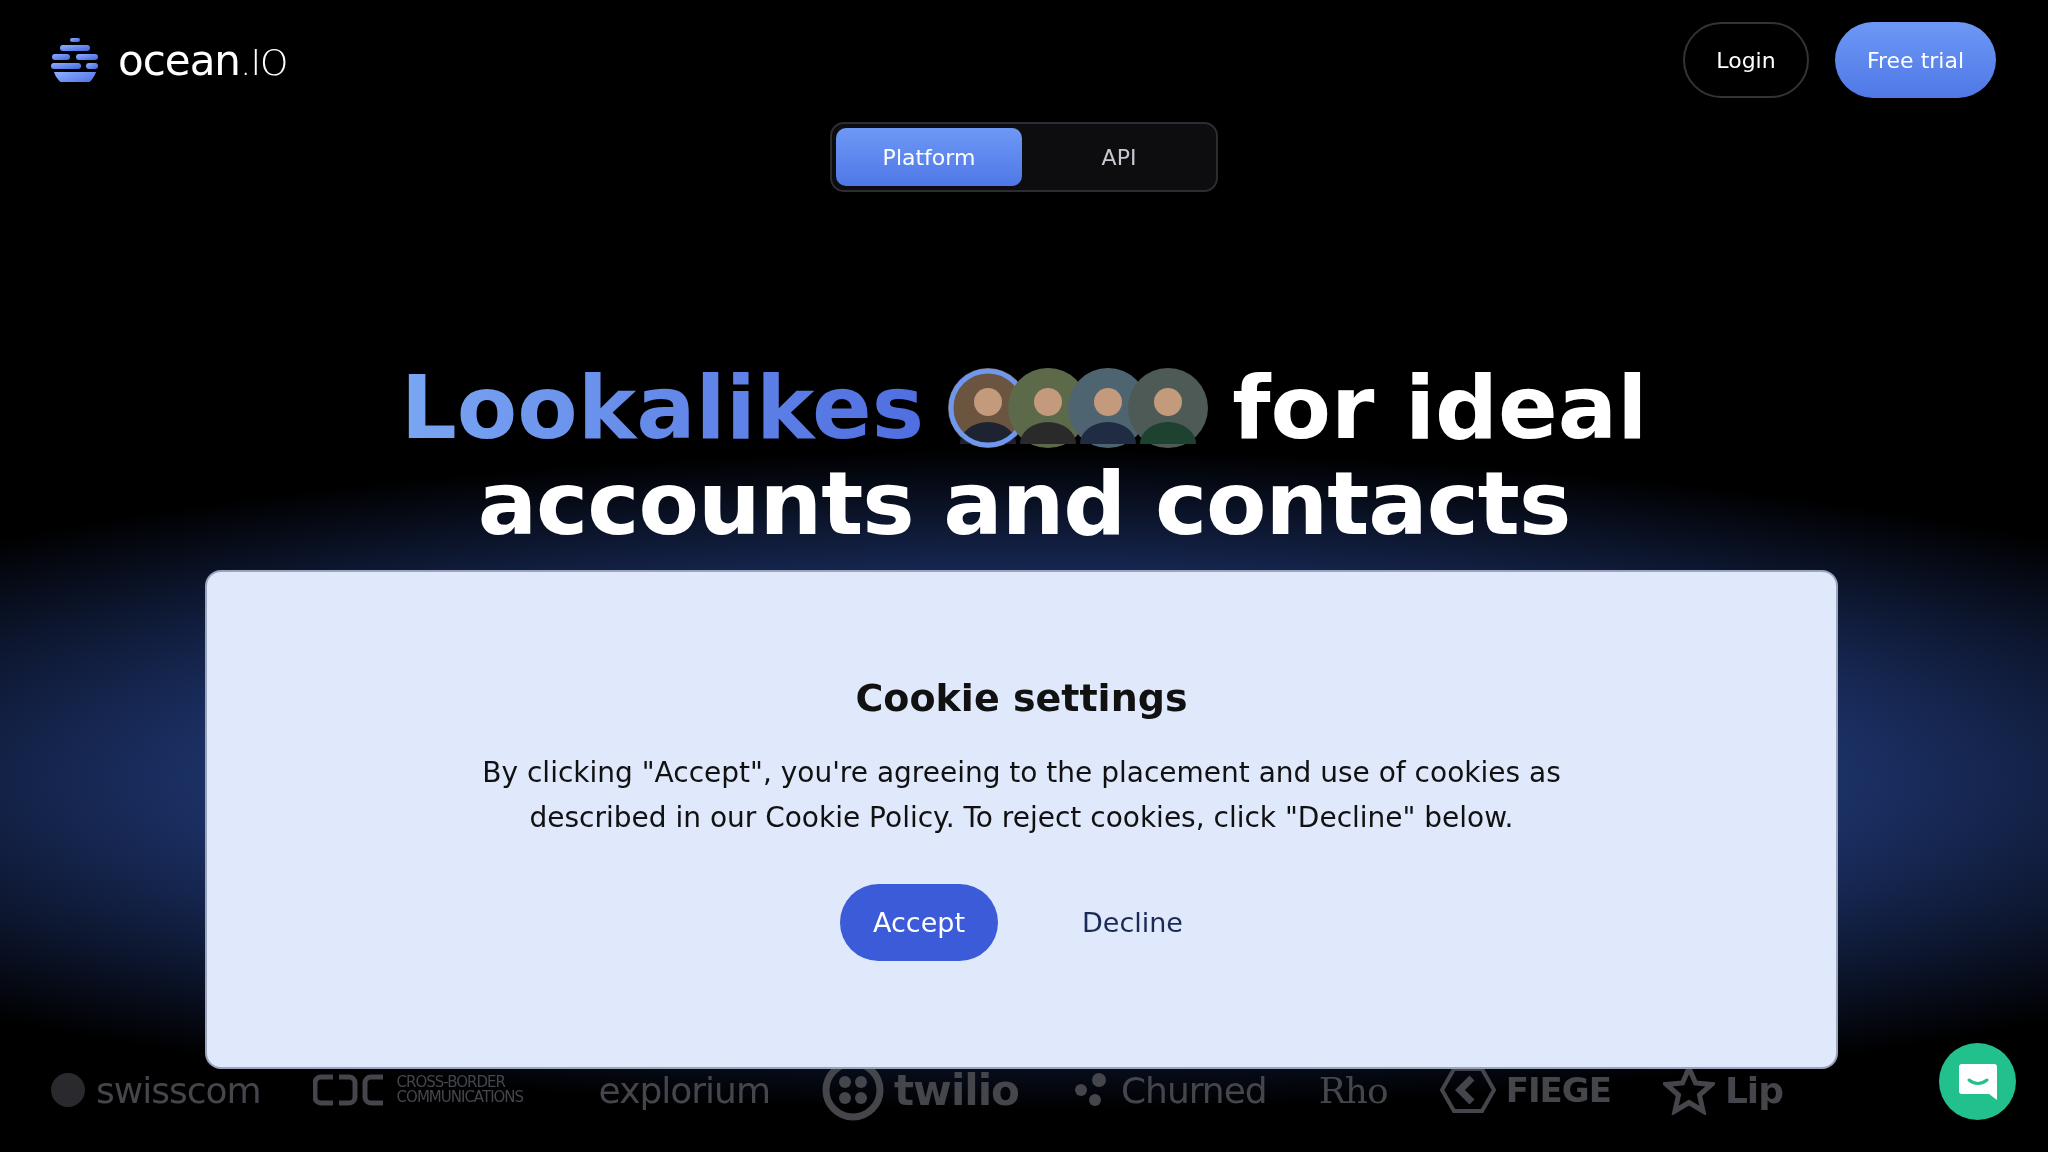 The image size is (2048, 1152). What do you see at coordinates (460, 1090) in the screenshot?
I see `company-logo-text: CROSS-BORDER COMMUNICATIONS` at bounding box center [460, 1090].